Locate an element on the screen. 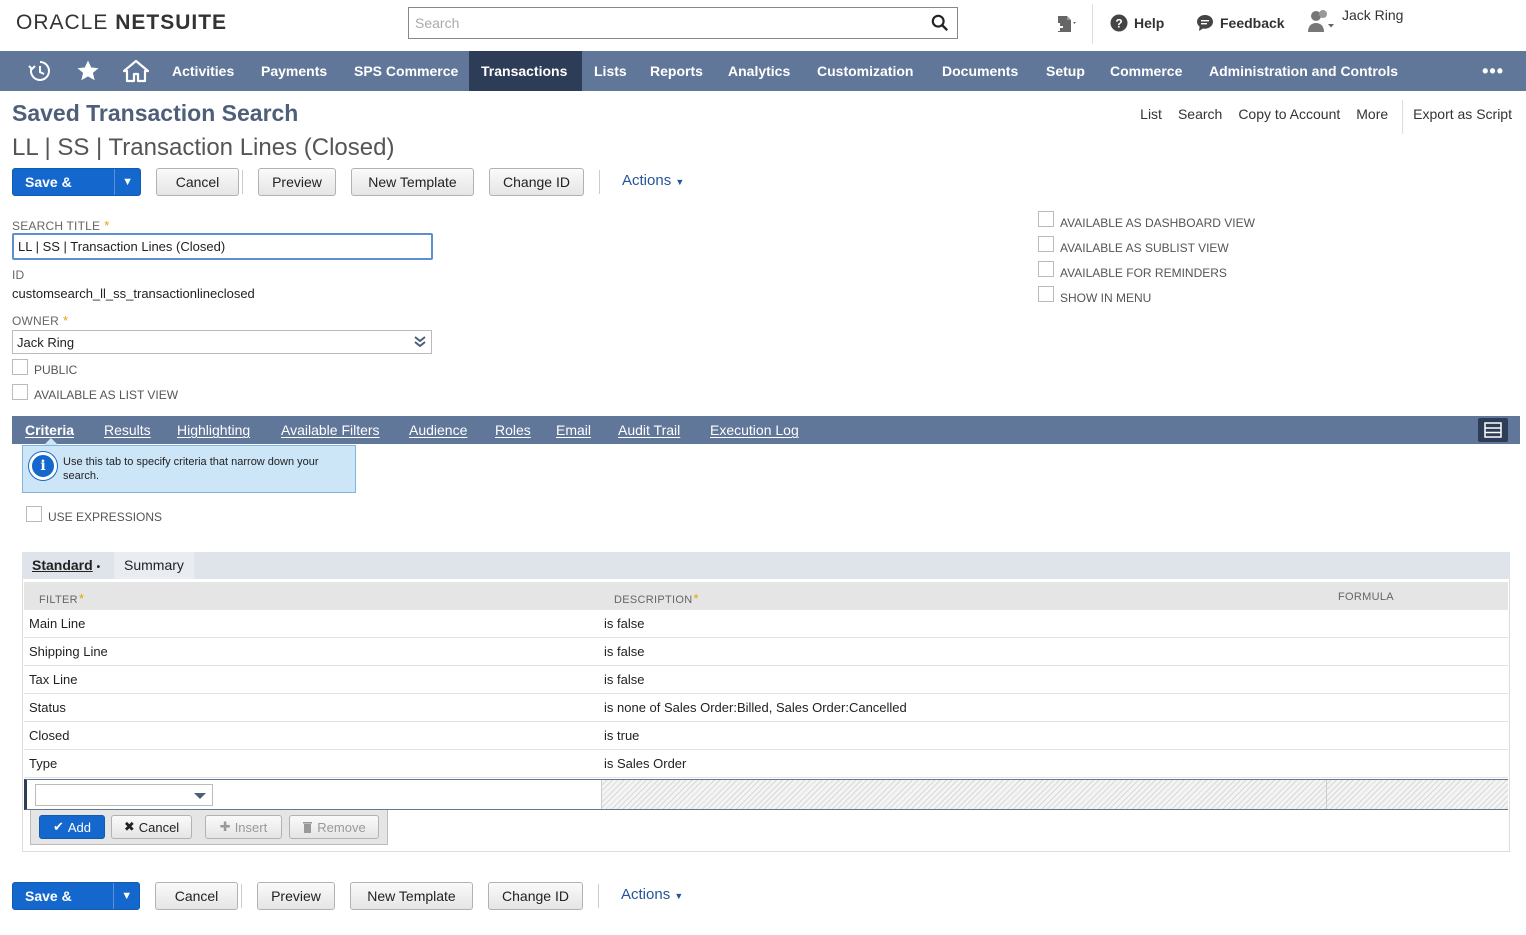 This screenshot has height=935, width=1526. subtab-standard: Standard • is located at coordinates (66, 565).